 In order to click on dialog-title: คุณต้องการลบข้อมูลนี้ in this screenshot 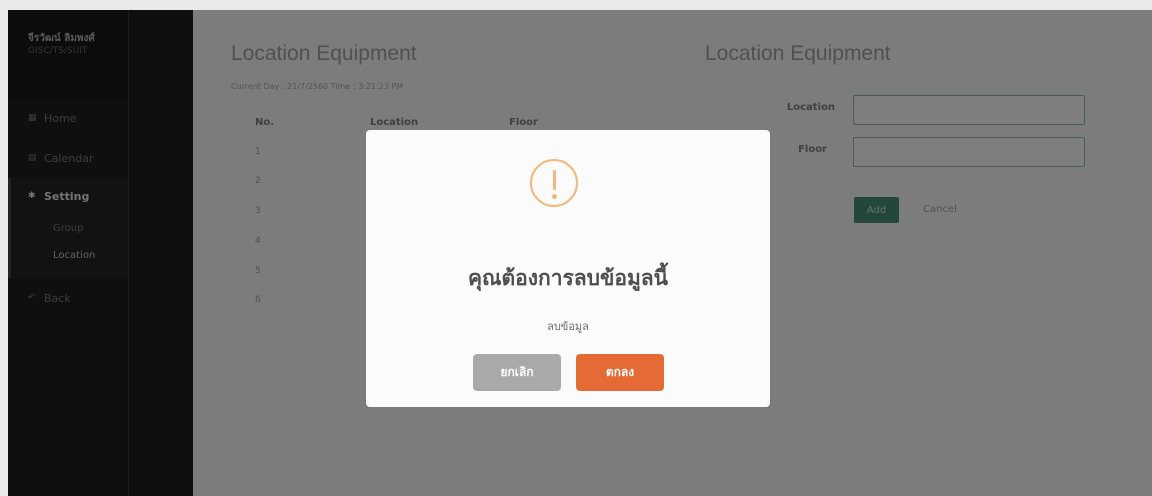, I will do `click(568, 278)`.